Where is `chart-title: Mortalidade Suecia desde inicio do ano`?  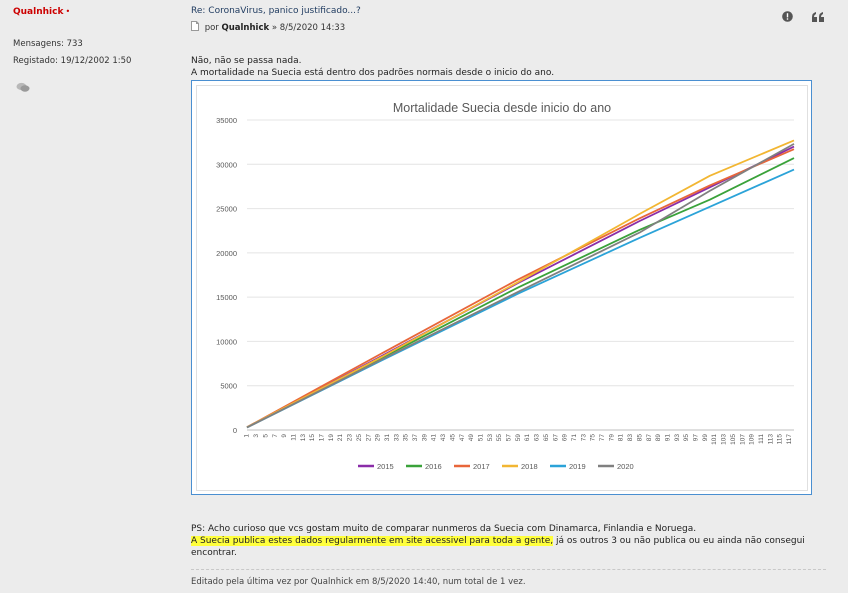 chart-title: Mortalidade Suecia desde inicio do ano is located at coordinates (502, 108).